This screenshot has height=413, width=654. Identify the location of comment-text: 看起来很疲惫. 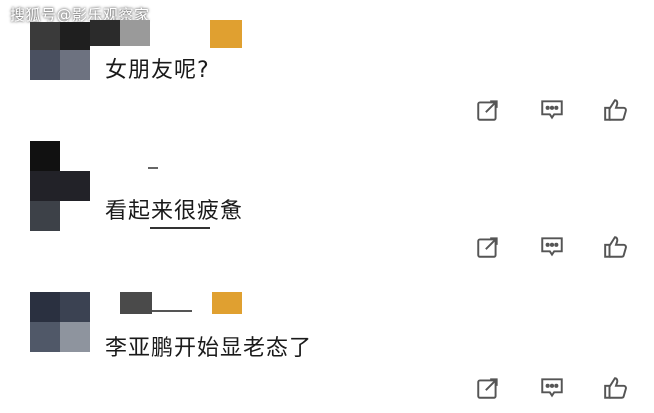
(174, 211).